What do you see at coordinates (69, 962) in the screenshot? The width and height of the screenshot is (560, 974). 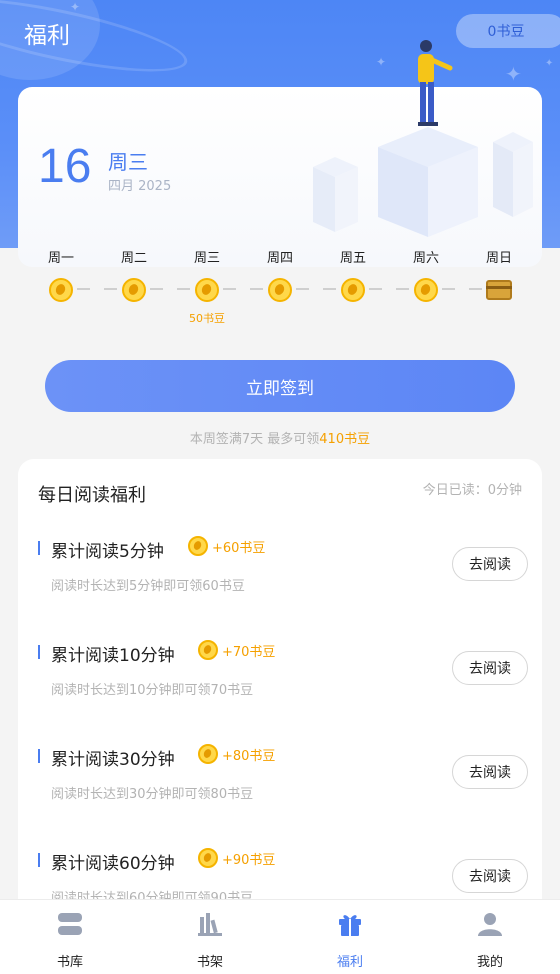 I see `tab-label: 书库` at bounding box center [69, 962].